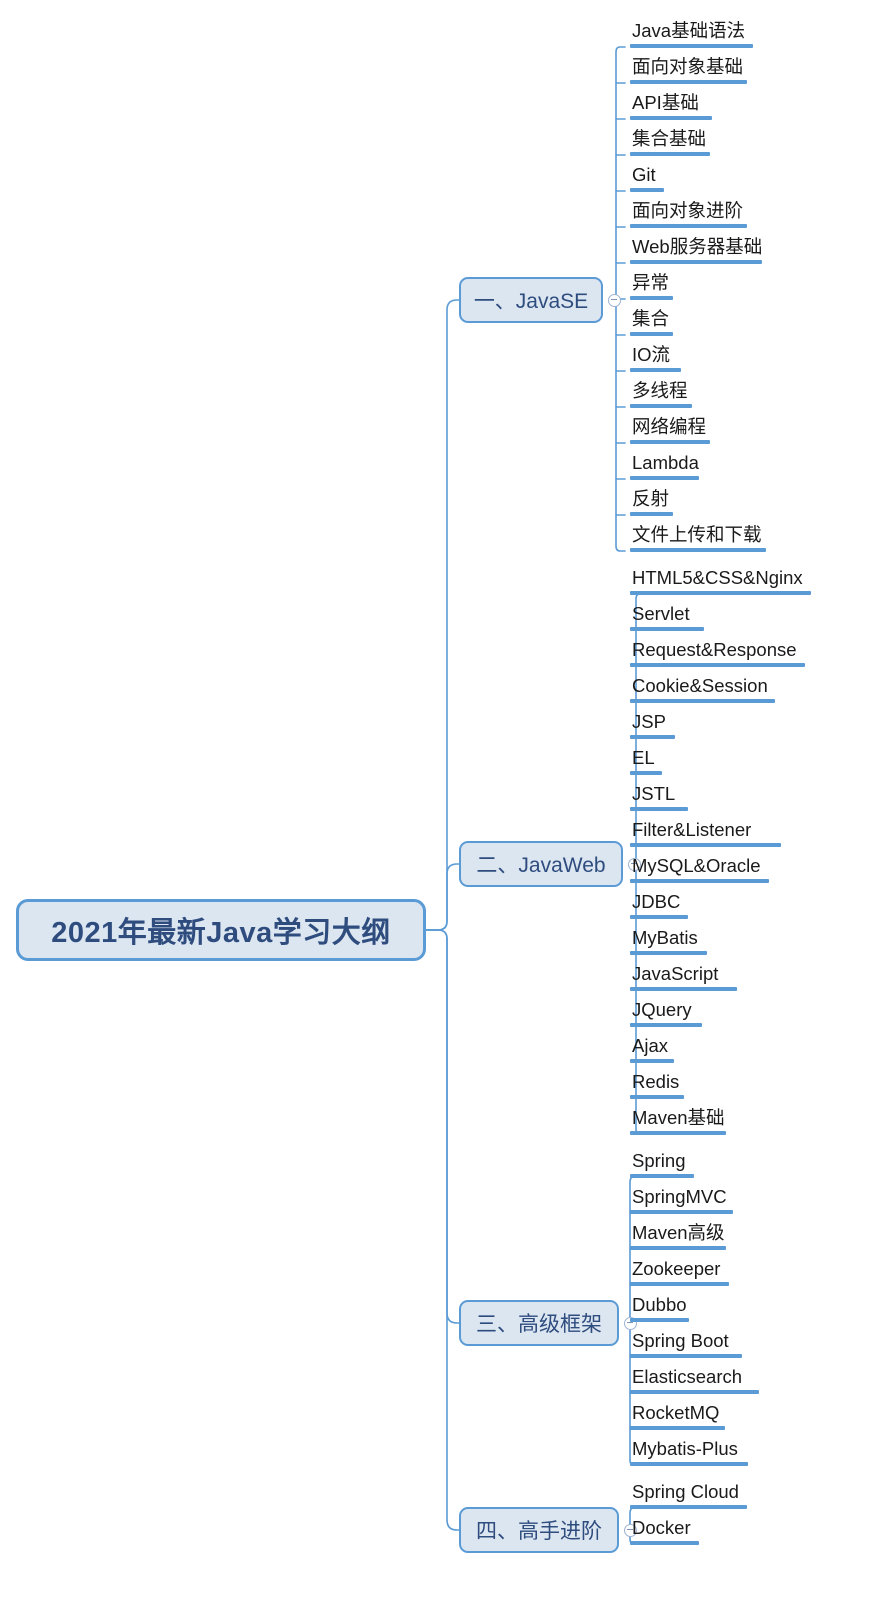 This screenshot has width=874, height=1615. I want to click on leaf-item-label: 文件上传和下载, so click(697, 534).